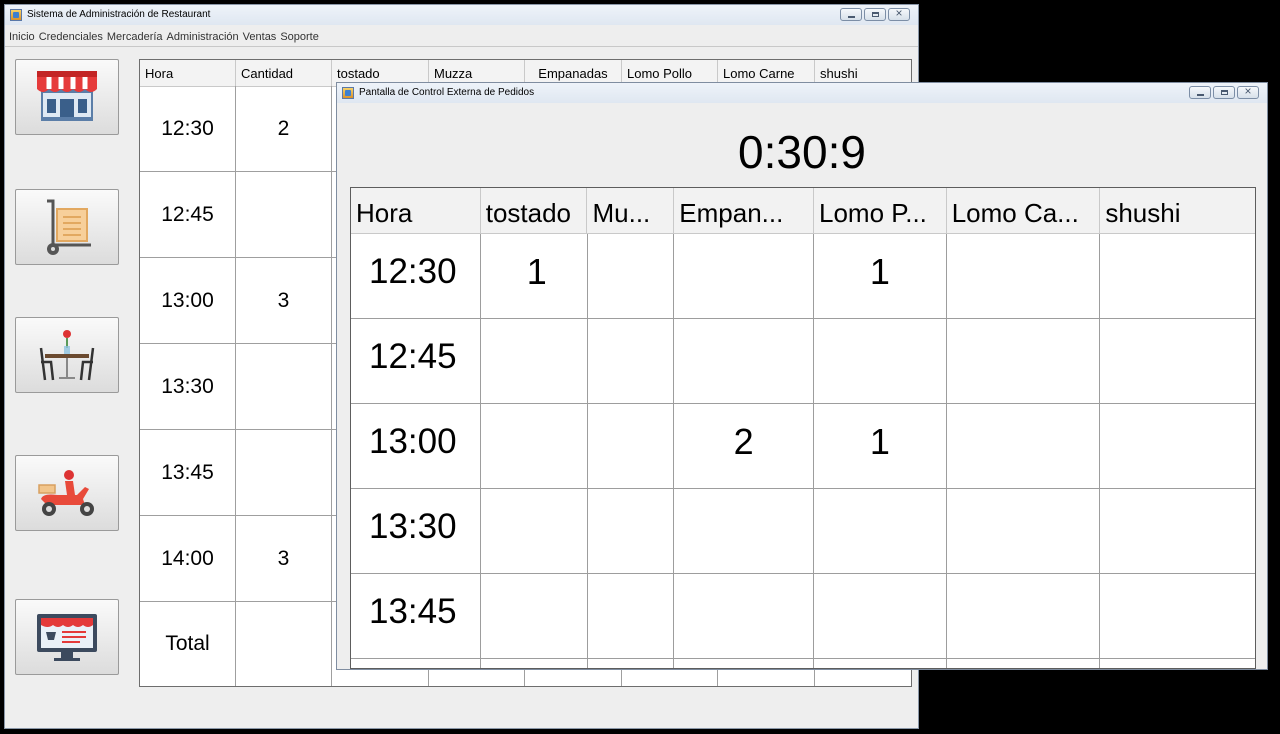 Image resolution: width=1280 pixels, height=734 pixels. Describe the element at coordinates (416, 663) in the screenshot. I see `cell-hora` at that location.